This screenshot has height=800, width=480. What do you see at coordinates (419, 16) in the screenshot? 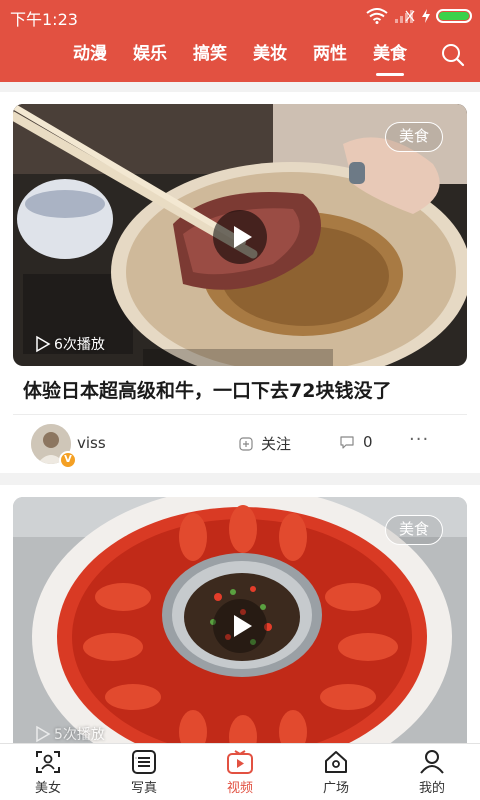
I see `status-icons` at bounding box center [419, 16].